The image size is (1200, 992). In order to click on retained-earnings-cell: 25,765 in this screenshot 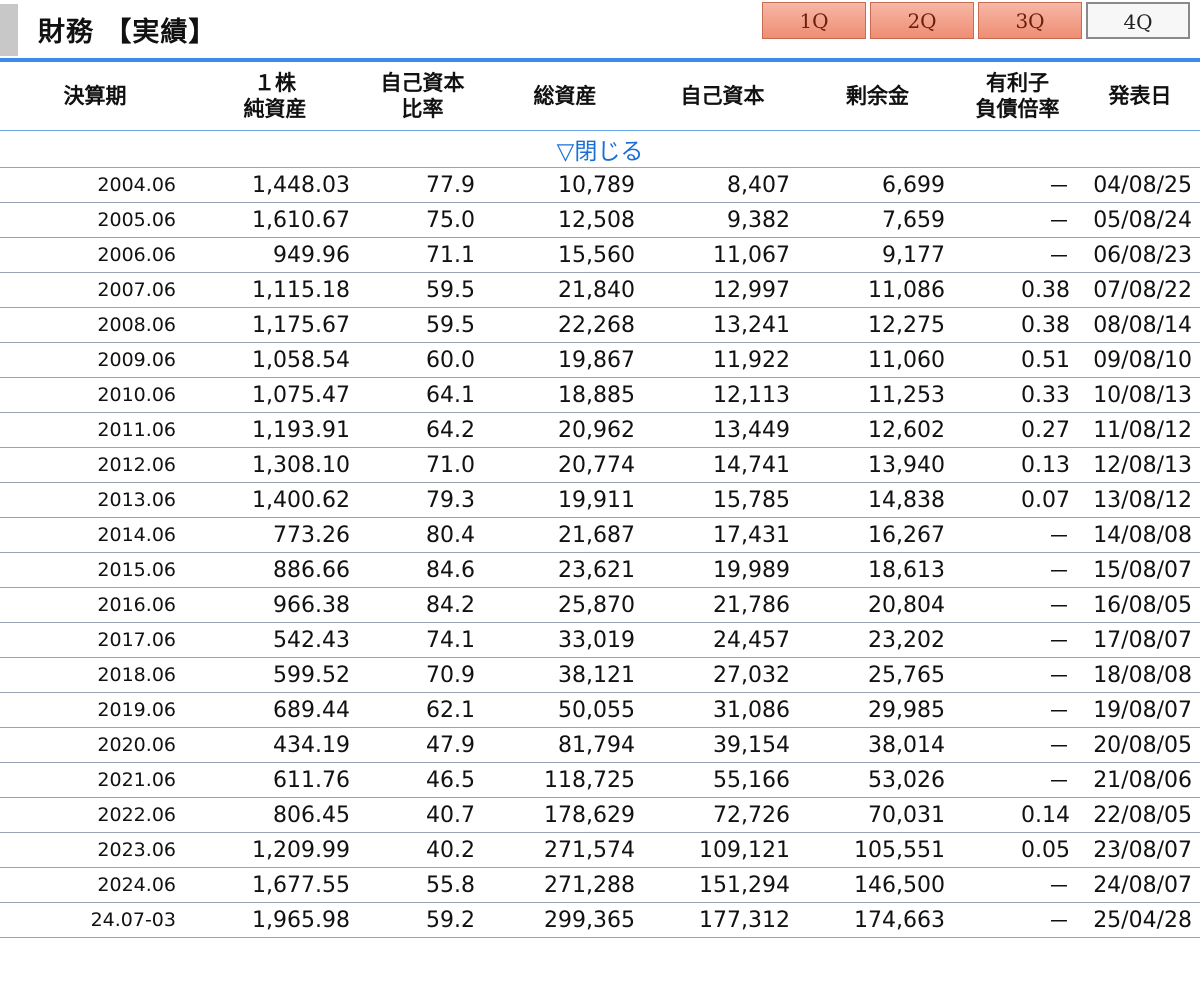, I will do `click(877, 675)`.